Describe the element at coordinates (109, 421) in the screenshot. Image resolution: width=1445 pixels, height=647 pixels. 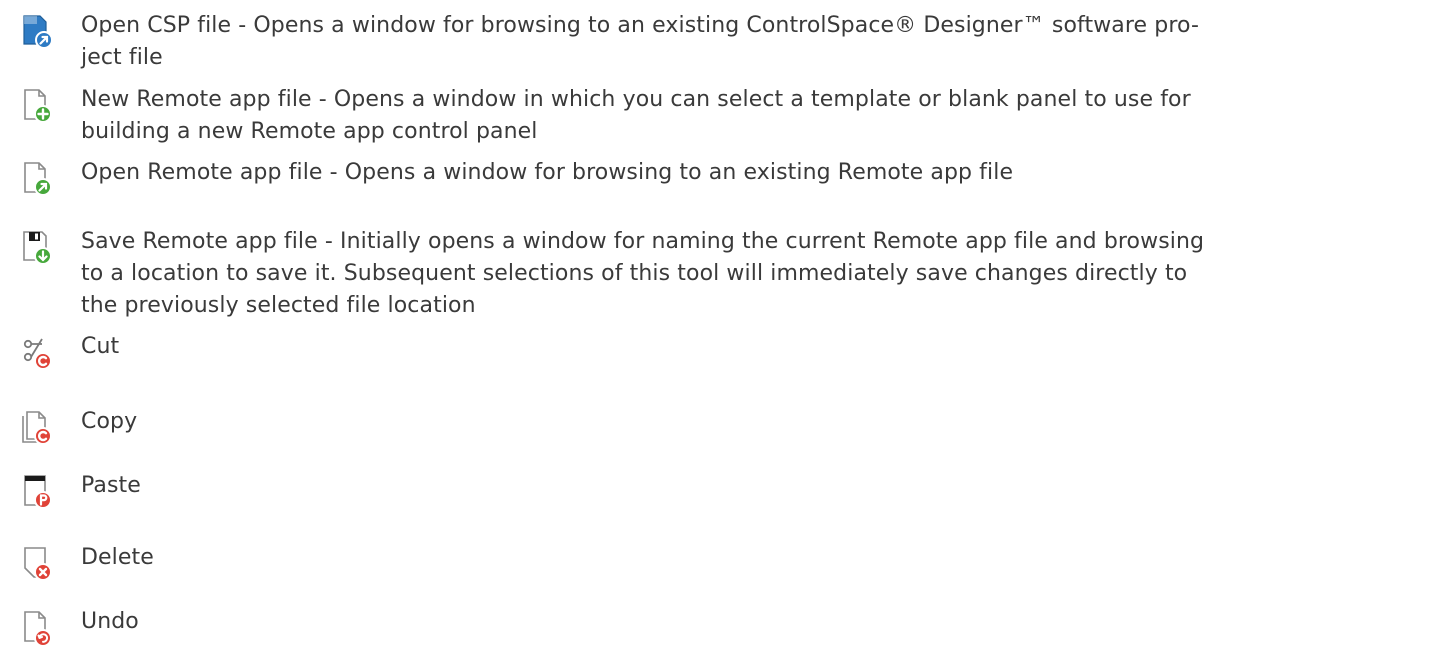
I see `list-item-text: Copy` at that location.